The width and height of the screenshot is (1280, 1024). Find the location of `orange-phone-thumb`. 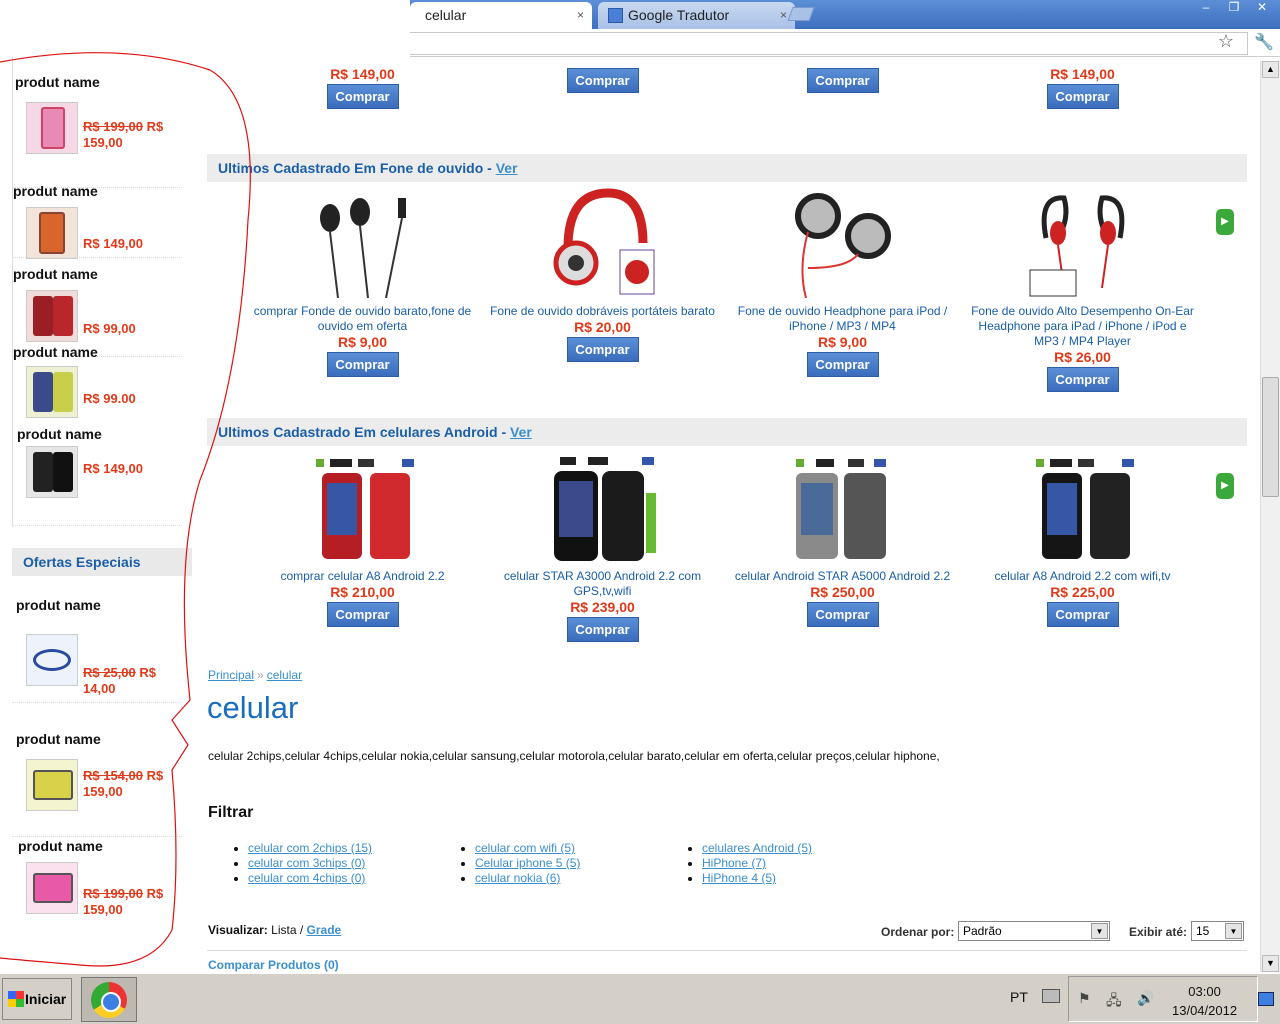

orange-phone-thumb is located at coordinates (52, 233).